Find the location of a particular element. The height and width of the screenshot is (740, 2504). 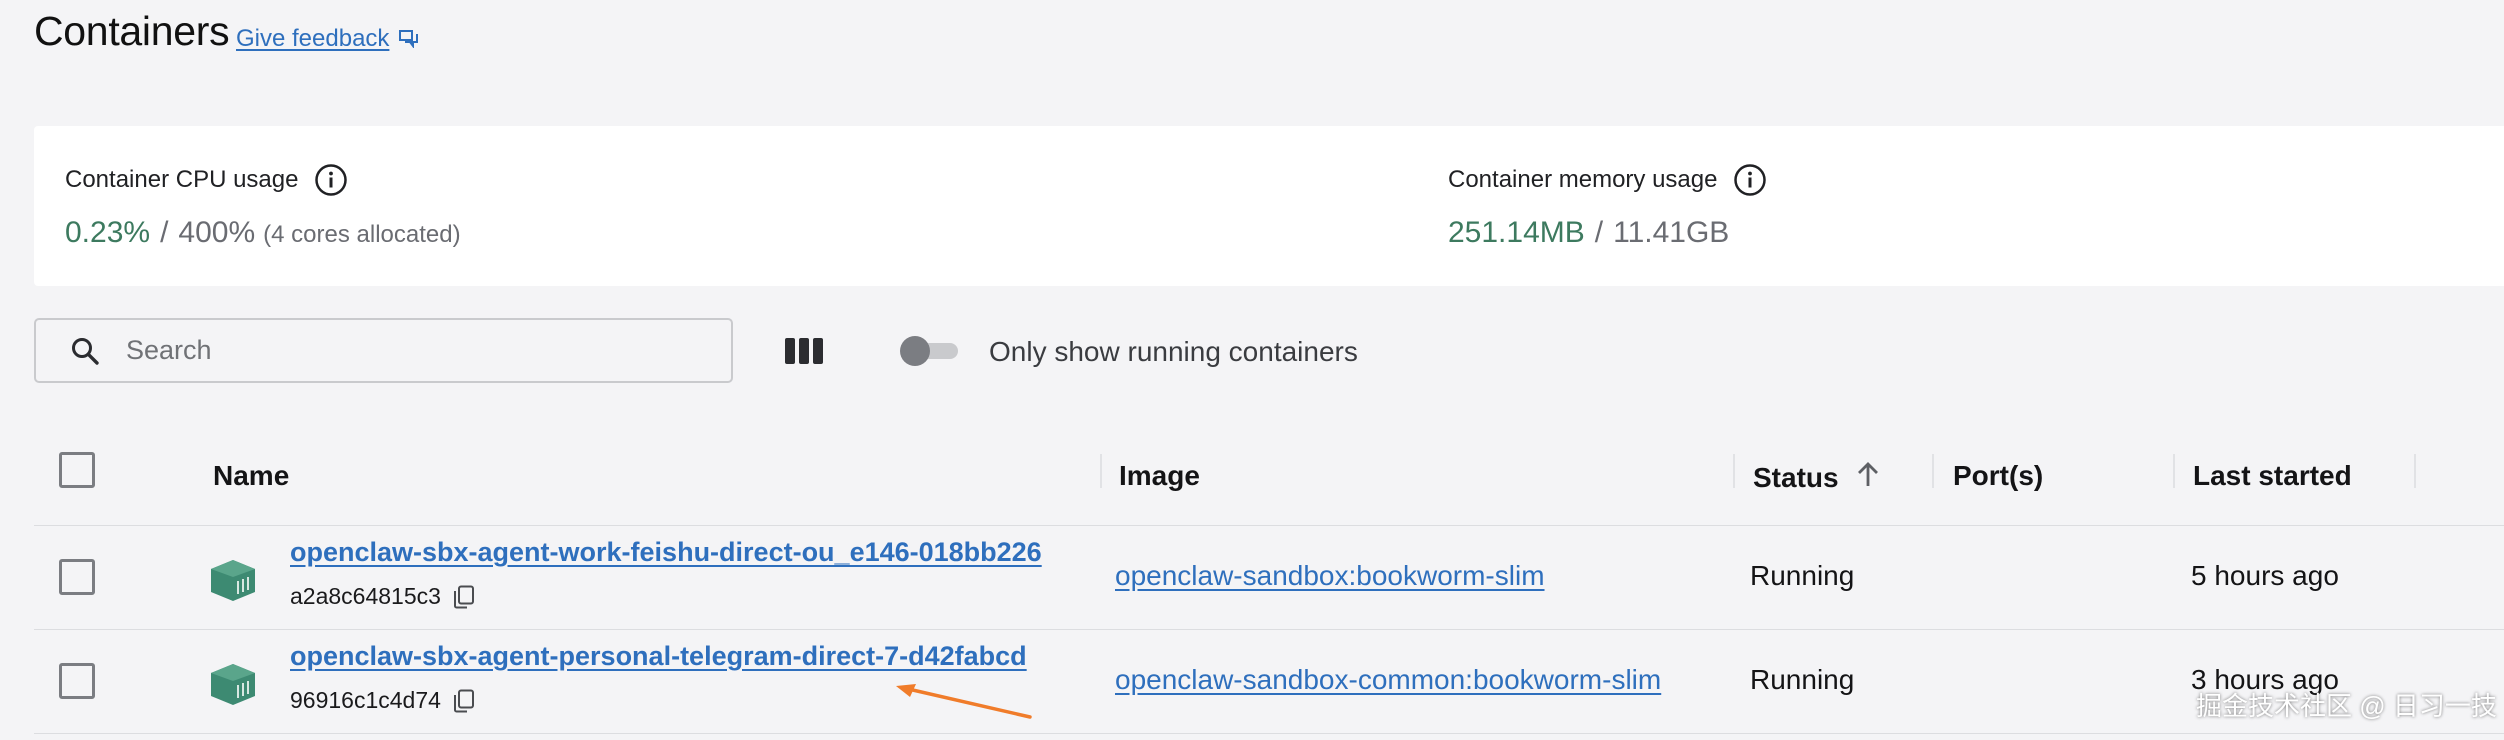

feedback-icon is located at coordinates (409, 39).